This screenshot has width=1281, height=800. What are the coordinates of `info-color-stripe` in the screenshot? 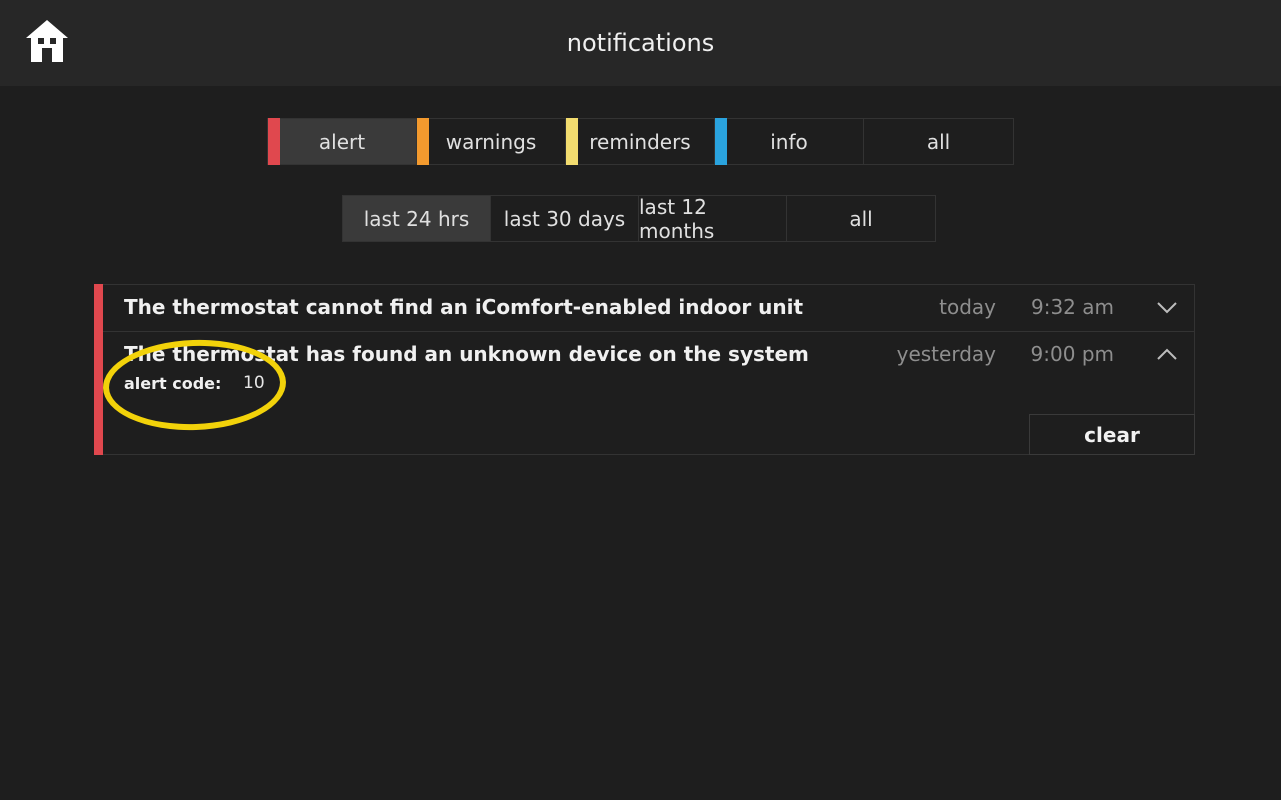 It's located at (721, 141).